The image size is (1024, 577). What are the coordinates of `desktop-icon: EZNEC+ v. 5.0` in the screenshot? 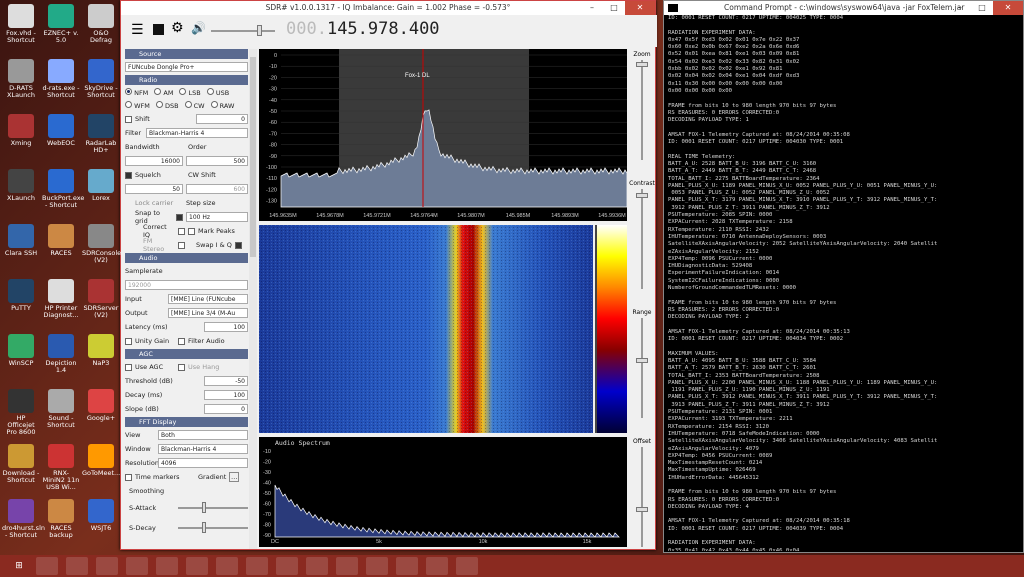 It's located at (61, 24).